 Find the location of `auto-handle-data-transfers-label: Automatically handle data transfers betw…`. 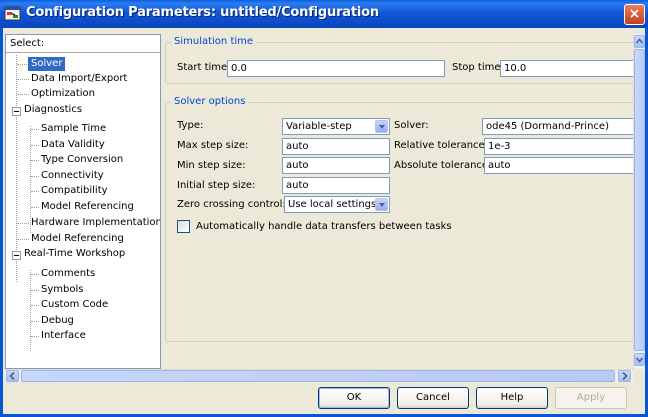

auto-handle-data-transfers-label: Automatically handle data transfers betw… is located at coordinates (324, 226).